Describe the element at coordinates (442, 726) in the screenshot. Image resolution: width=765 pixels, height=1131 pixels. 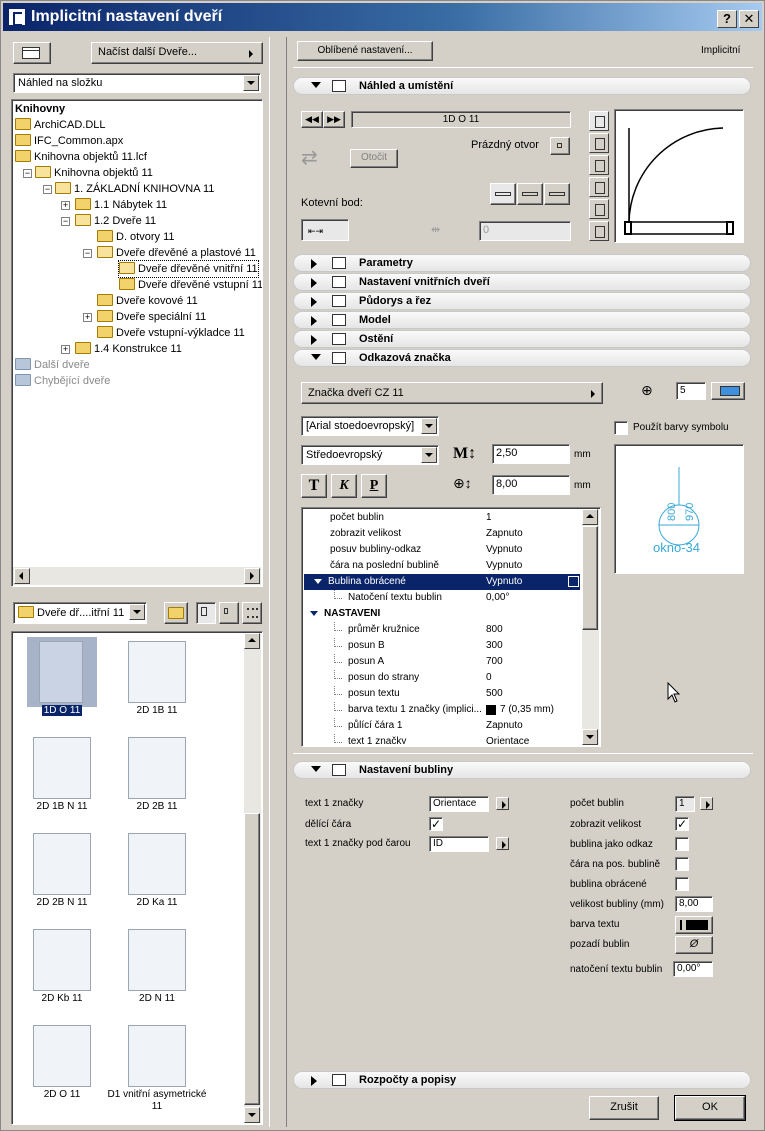
I see `property-row: půlící čára 1 Zapnuto` at that location.